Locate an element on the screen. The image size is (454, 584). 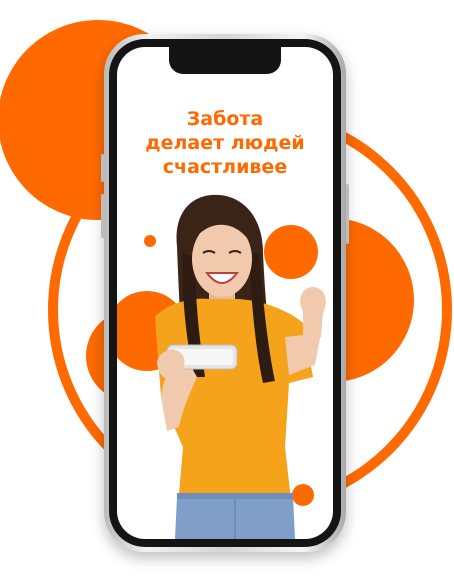
screen-circle-bottom is located at coordinates (303, 495).